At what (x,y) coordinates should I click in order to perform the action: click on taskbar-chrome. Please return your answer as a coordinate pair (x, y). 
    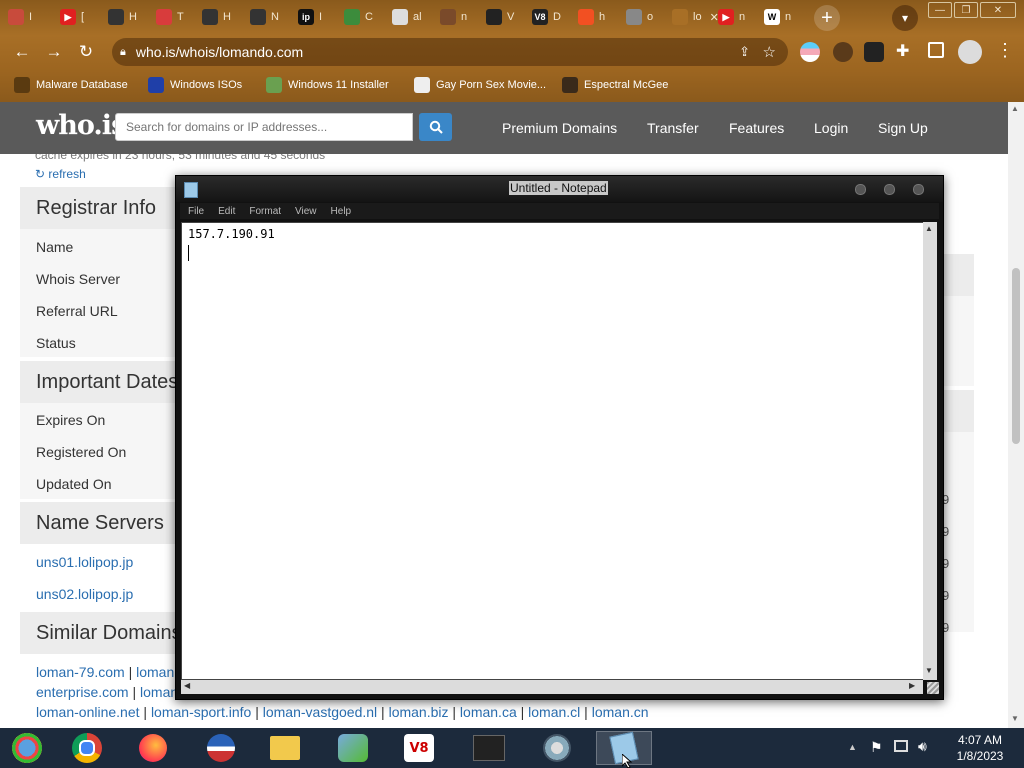
    Looking at the image, I should click on (87, 748).